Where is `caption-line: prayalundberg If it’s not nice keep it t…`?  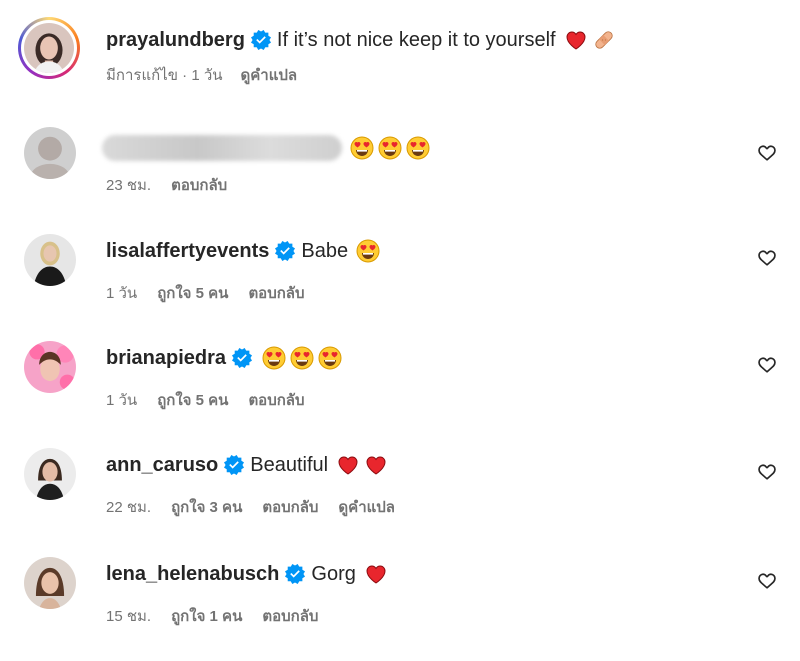 caption-line: prayalundberg If it’s not nice keep it t… is located at coordinates (361, 40).